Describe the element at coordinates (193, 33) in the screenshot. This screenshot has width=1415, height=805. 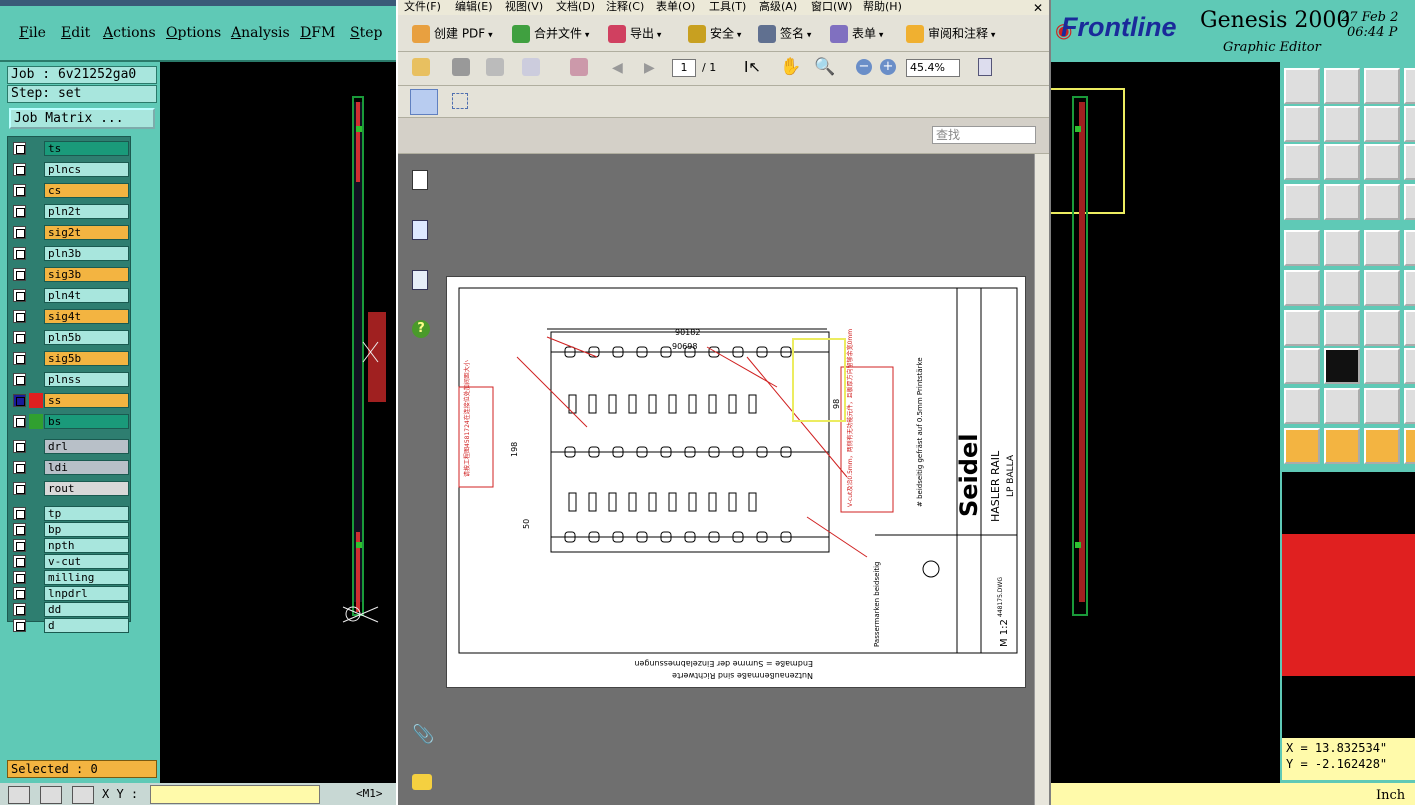
I see `menu-options: Options` at that location.